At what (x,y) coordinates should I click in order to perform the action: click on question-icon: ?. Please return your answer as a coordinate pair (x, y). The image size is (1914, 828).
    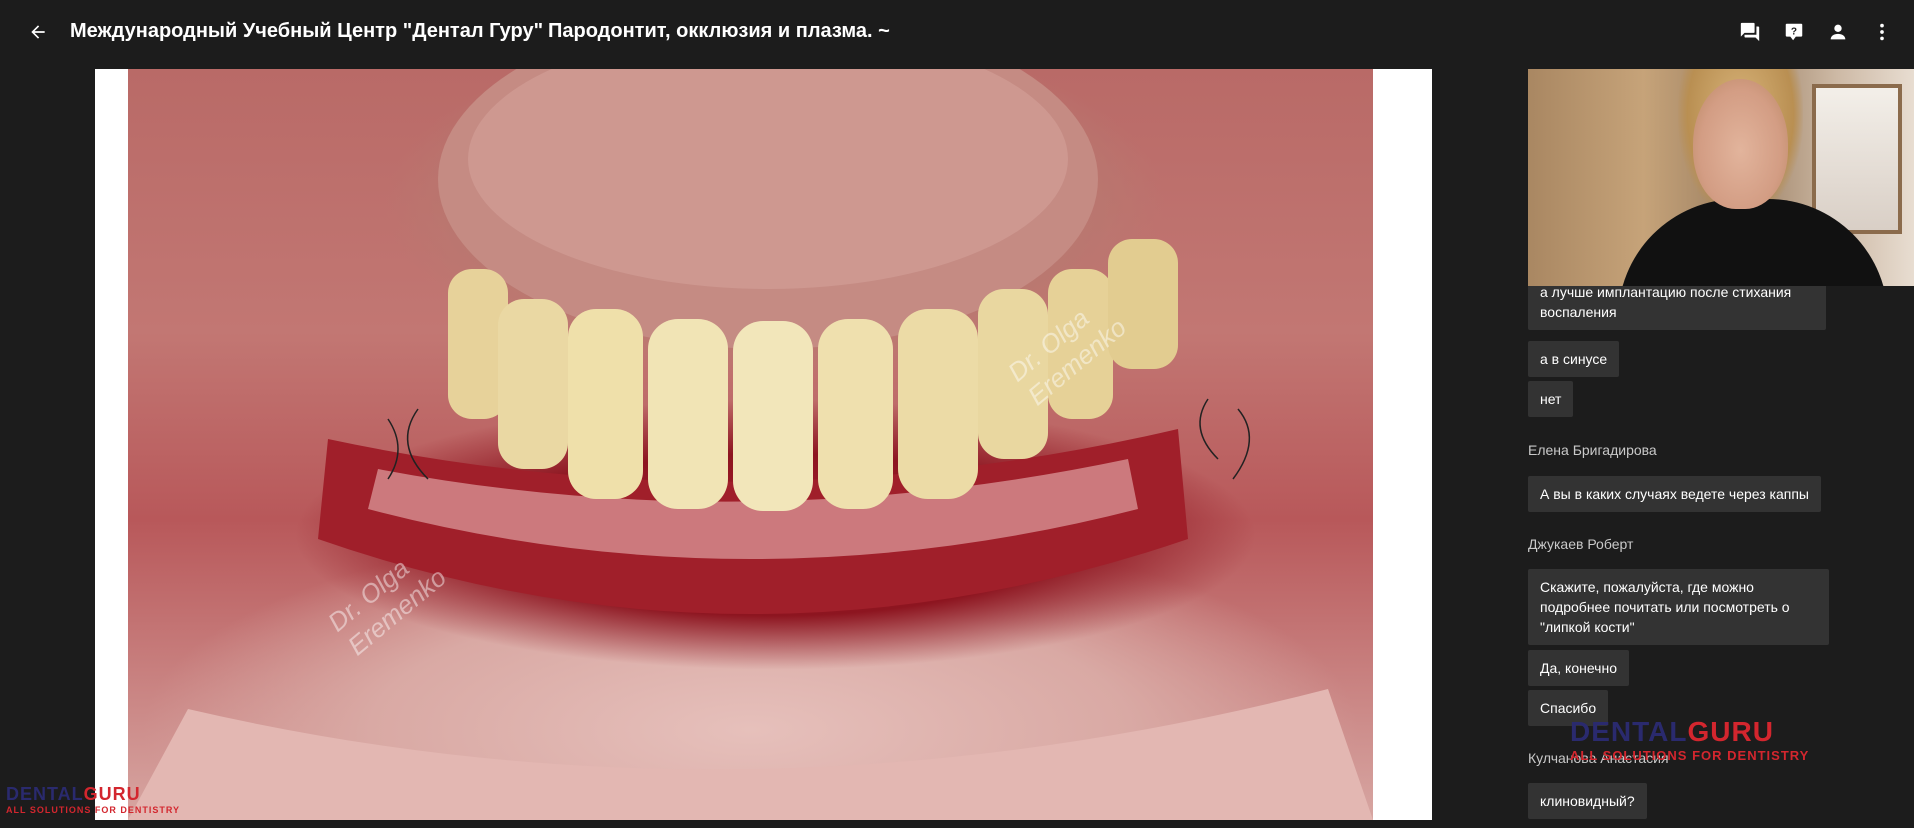
    Looking at the image, I should click on (1794, 32).